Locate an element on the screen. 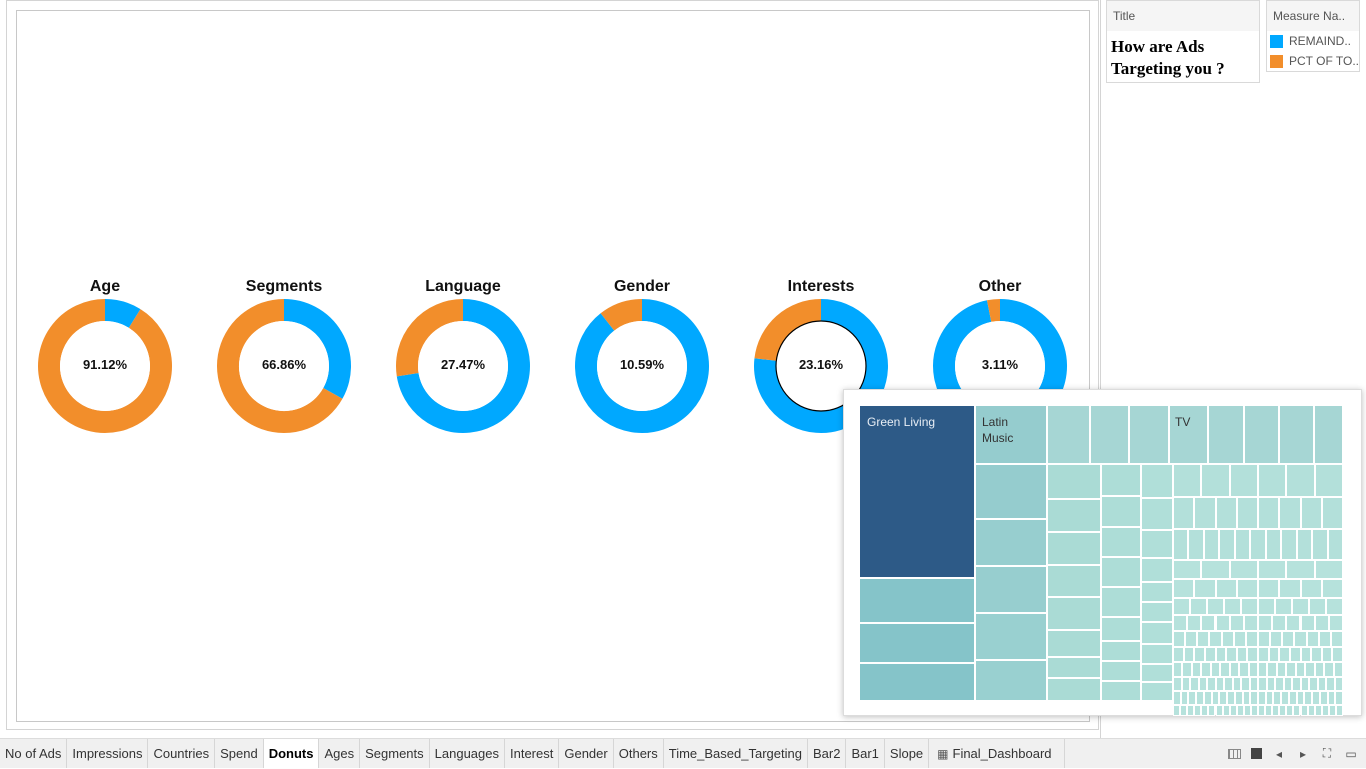 Image resolution: width=1366 pixels, height=769 pixels. tab-gender: Gender is located at coordinates (586, 753).